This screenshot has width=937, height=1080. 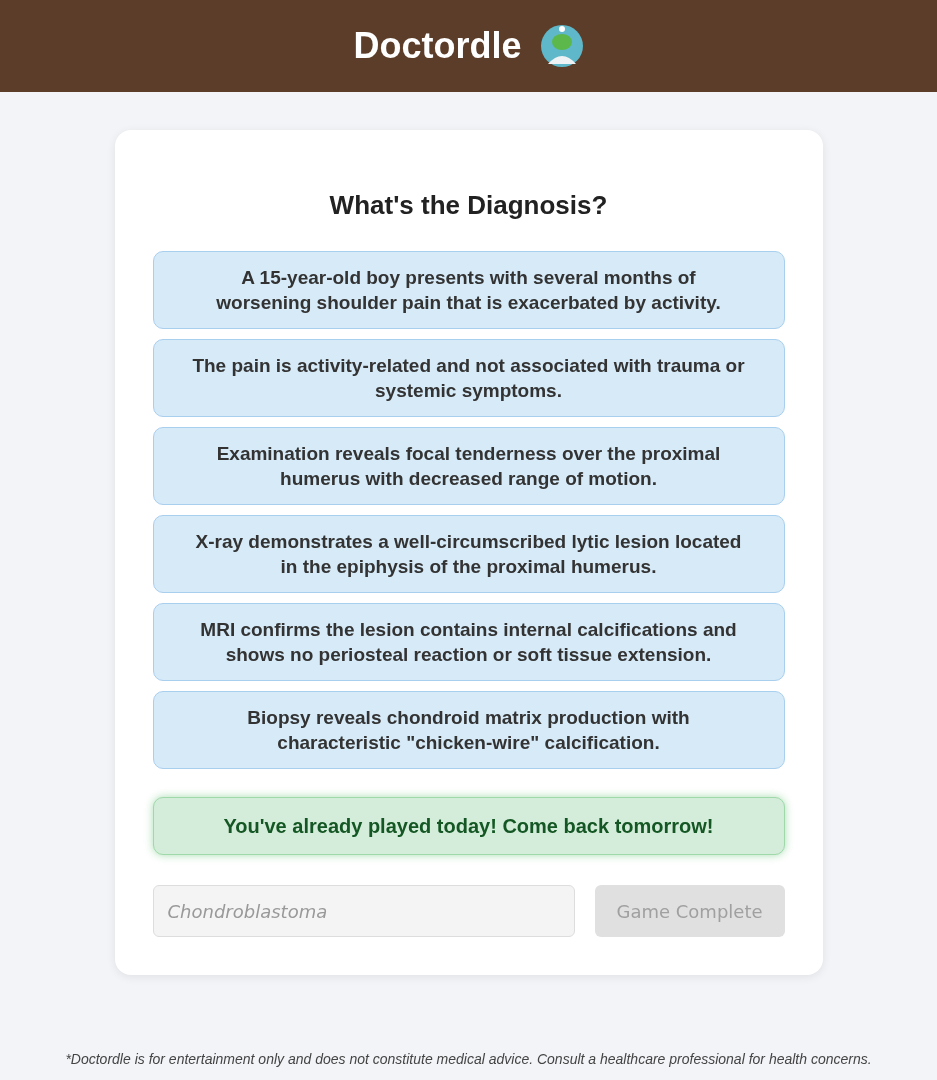 I want to click on clue-card: Examination reveals focal tenderness over the proximal humerus with decreased range of motion., so click(x=468, y=466).